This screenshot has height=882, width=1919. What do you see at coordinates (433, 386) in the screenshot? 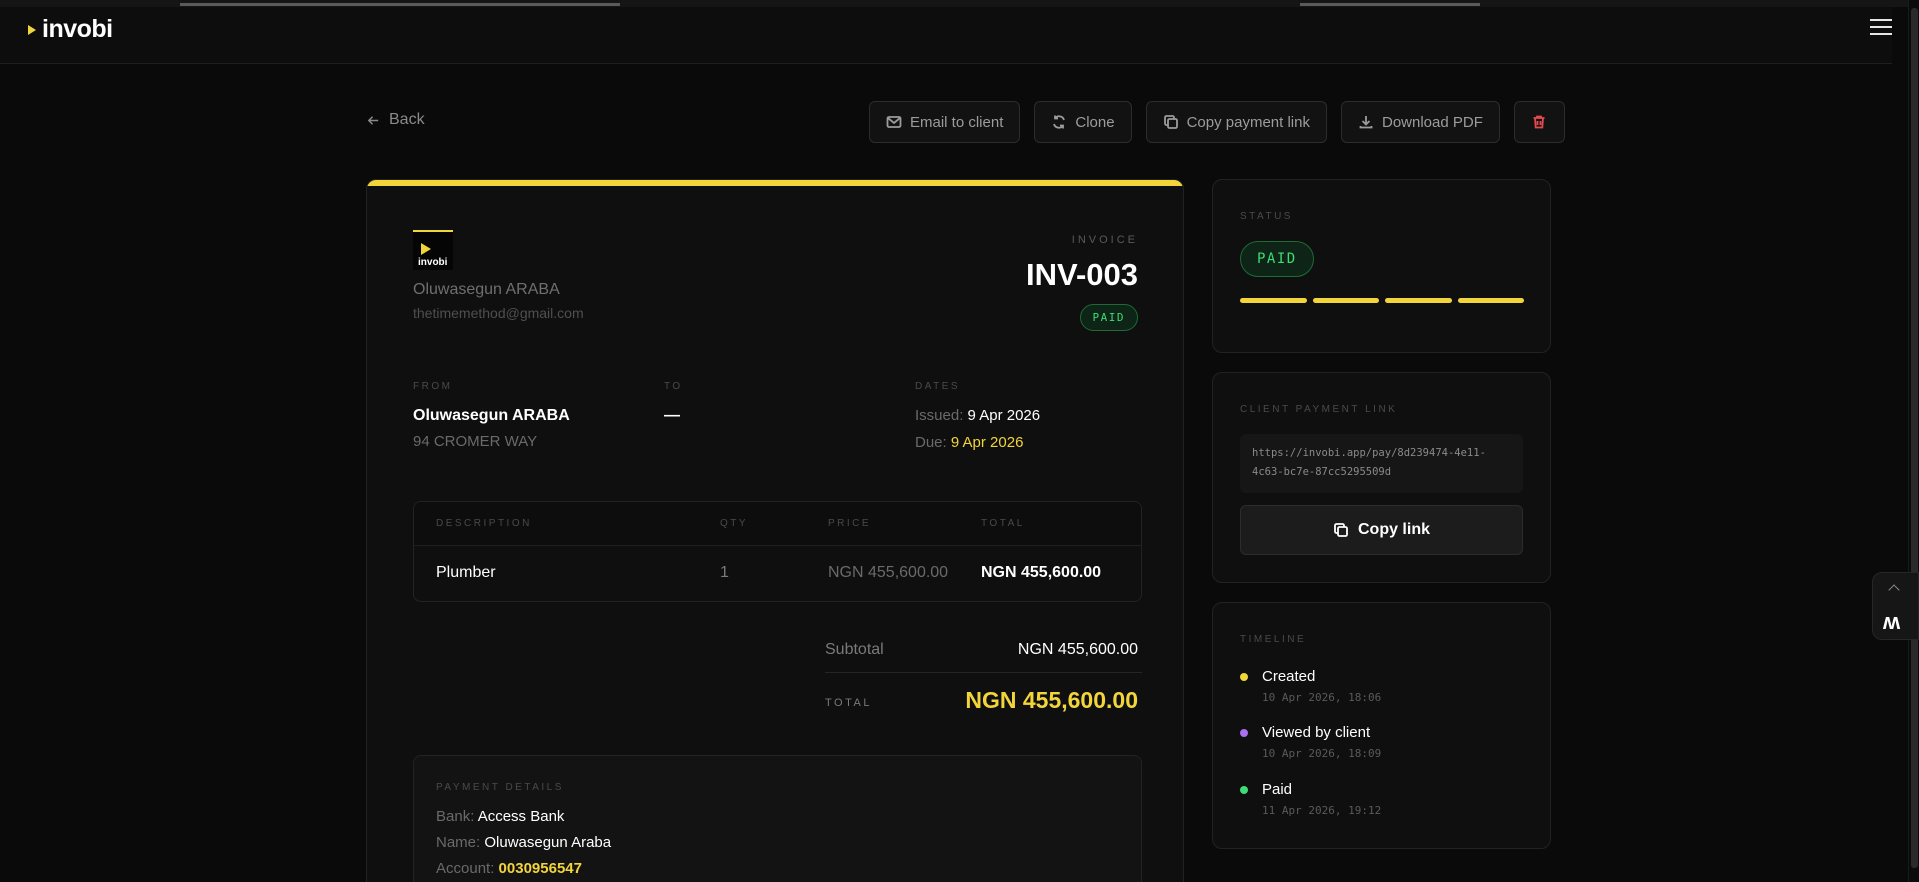
I see `from-label: FROM` at bounding box center [433, 386].